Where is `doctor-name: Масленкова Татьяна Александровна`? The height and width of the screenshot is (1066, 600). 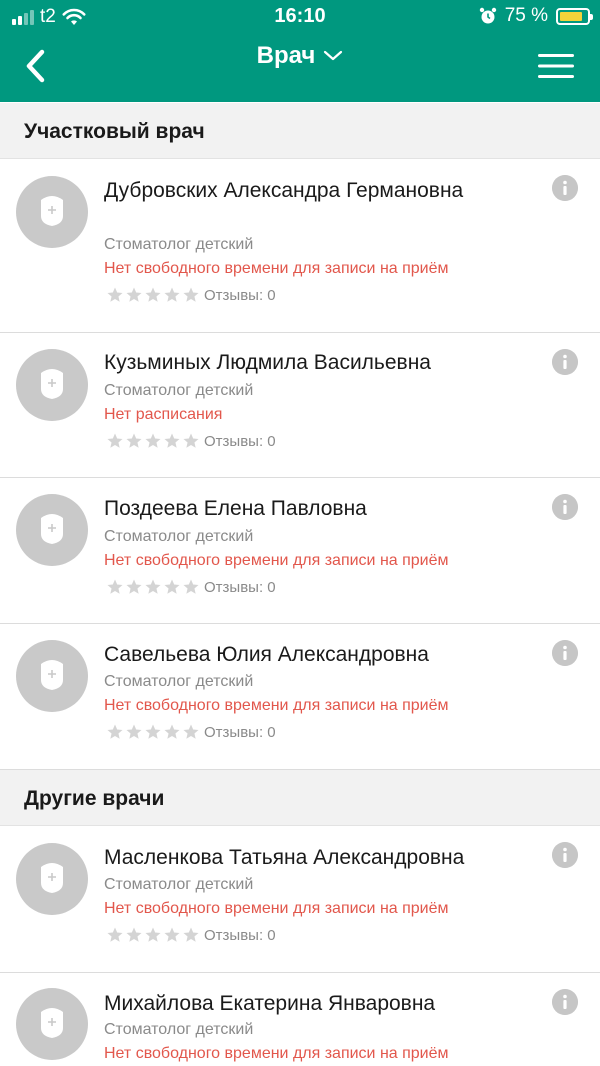 doctor-name: Масленкова Татьяна Александровна is located at coordinates (284, 857).